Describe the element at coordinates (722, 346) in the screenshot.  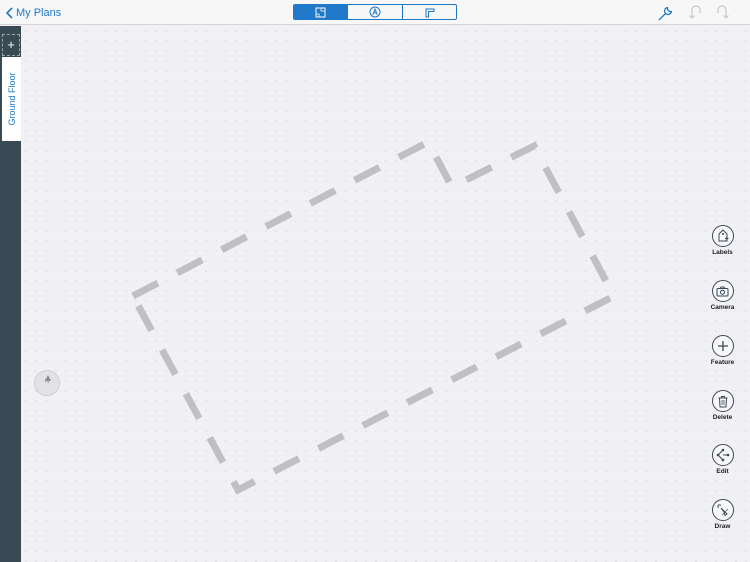
I see `plus-icon` at that location.